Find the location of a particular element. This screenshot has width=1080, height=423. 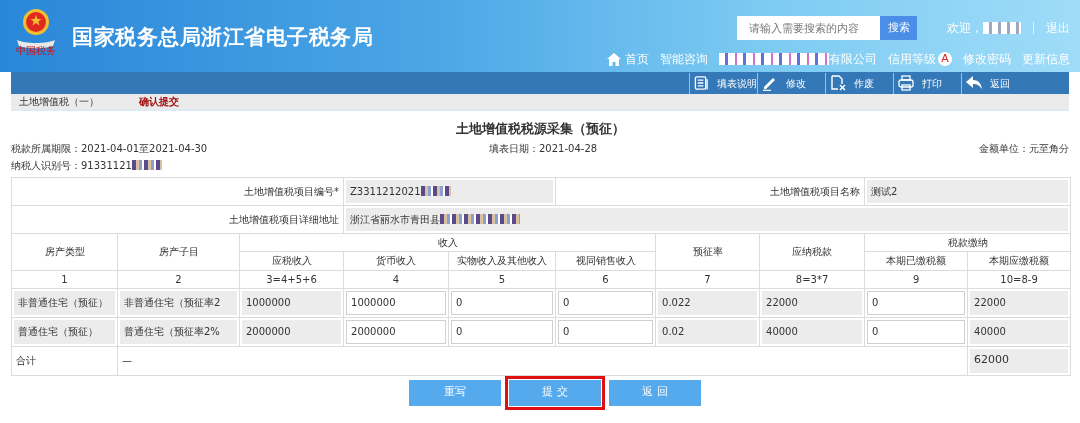

toolbar-button: 作废 is located at coordinates (859, 83).